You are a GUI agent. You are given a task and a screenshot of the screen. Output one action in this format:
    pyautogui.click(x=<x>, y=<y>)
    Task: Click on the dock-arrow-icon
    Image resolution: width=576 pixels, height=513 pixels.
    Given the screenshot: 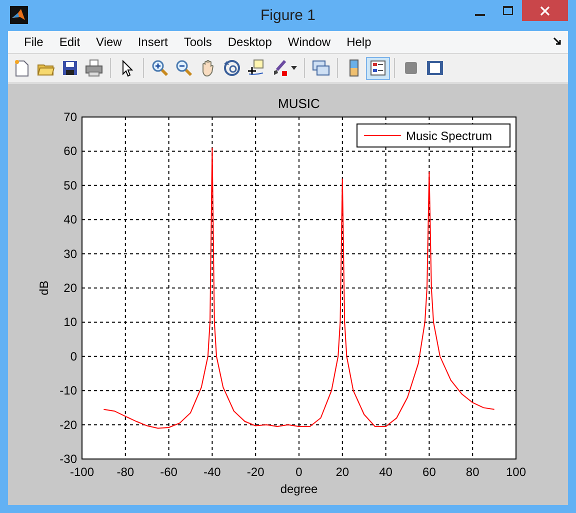 What is the action you would take?
    pyautogui.click(x=557, y=41)
    